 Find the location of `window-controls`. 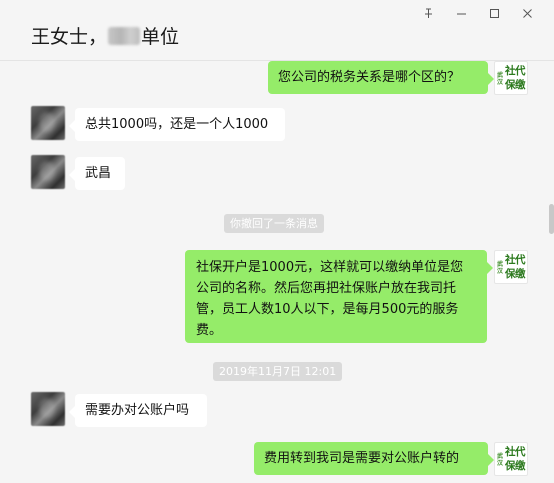

window-controls is located at coordinates (478, 13).